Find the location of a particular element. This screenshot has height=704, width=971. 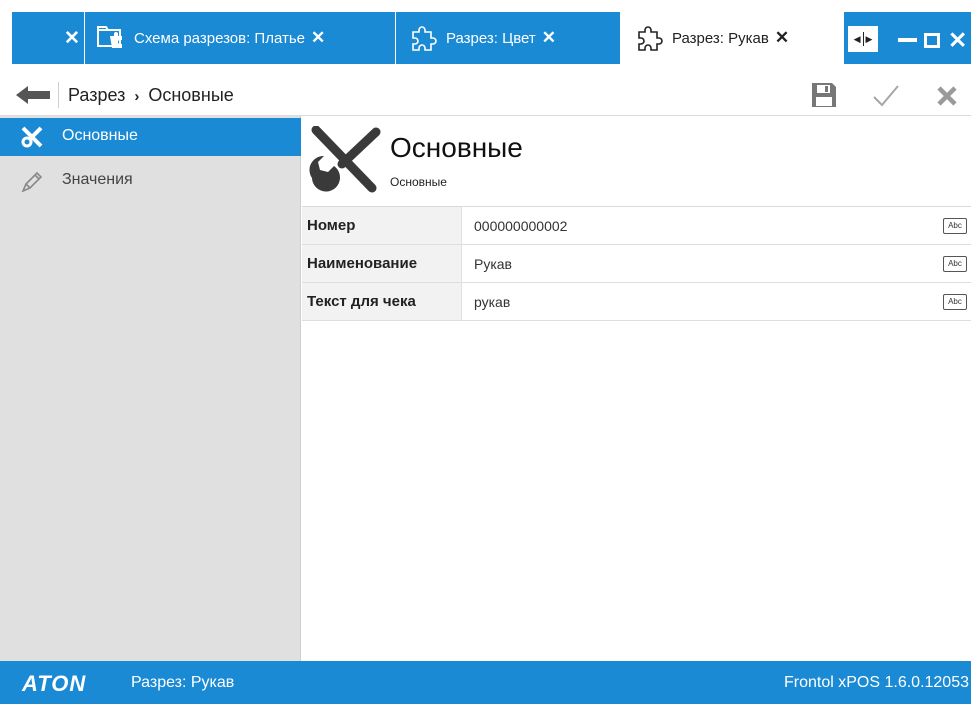

tab-close-left: ✕ is located at coordinates (72, 38).